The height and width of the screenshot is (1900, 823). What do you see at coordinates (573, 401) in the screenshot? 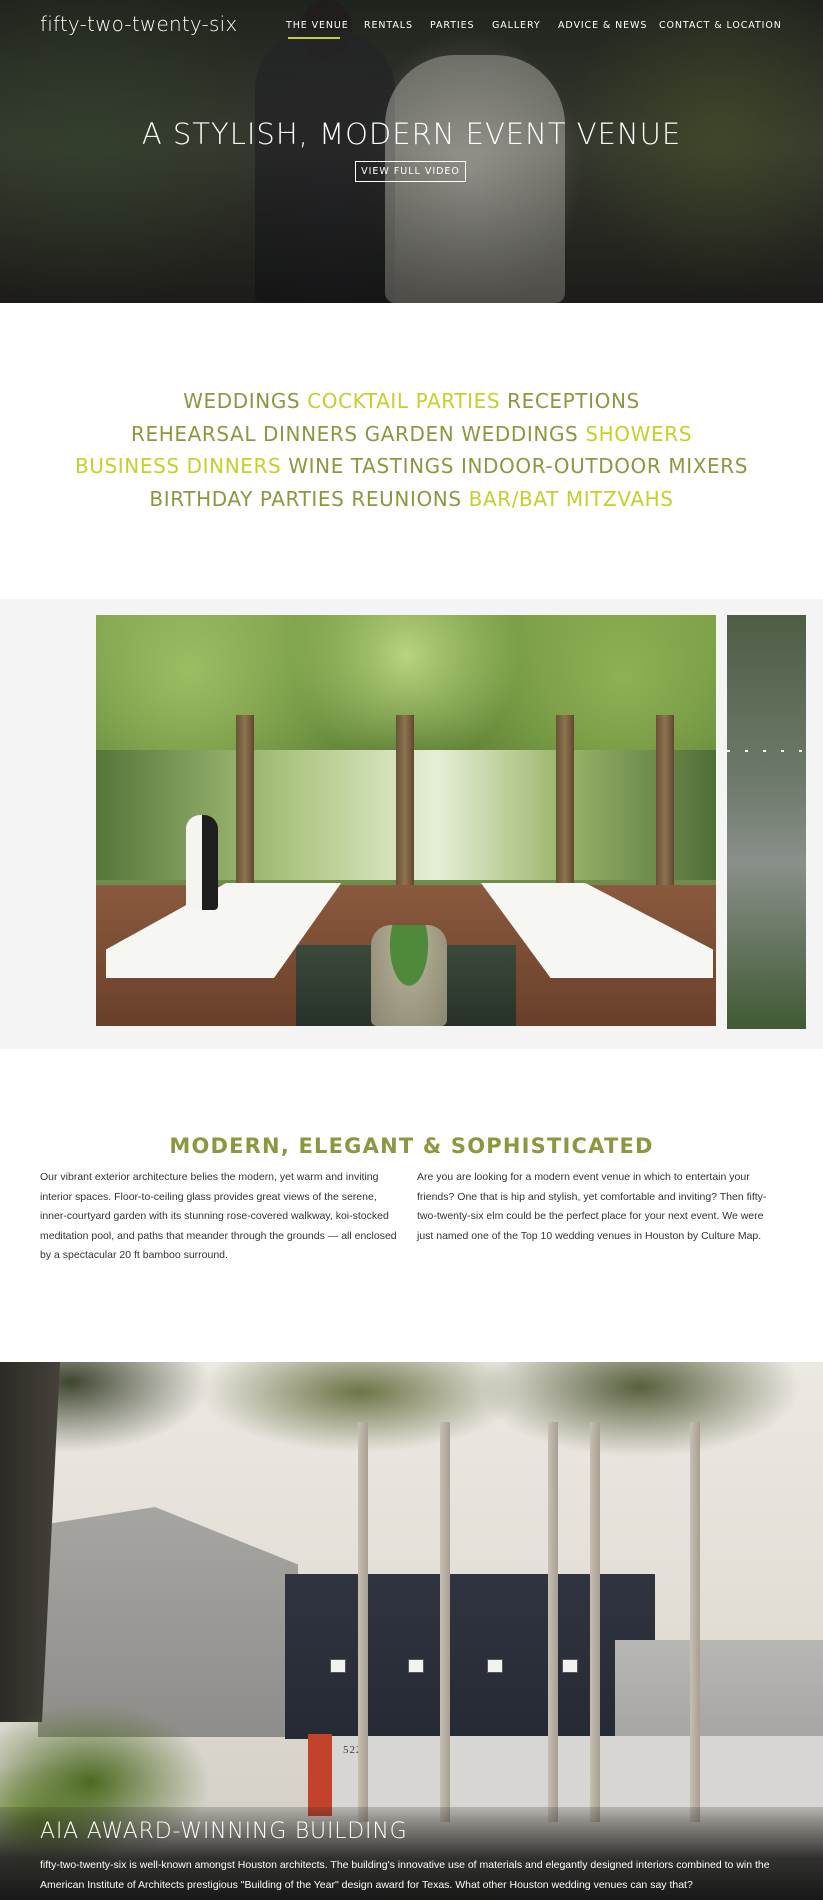
I see `event-type-item: RECEPTIONS` at bounding box center [573, 401].